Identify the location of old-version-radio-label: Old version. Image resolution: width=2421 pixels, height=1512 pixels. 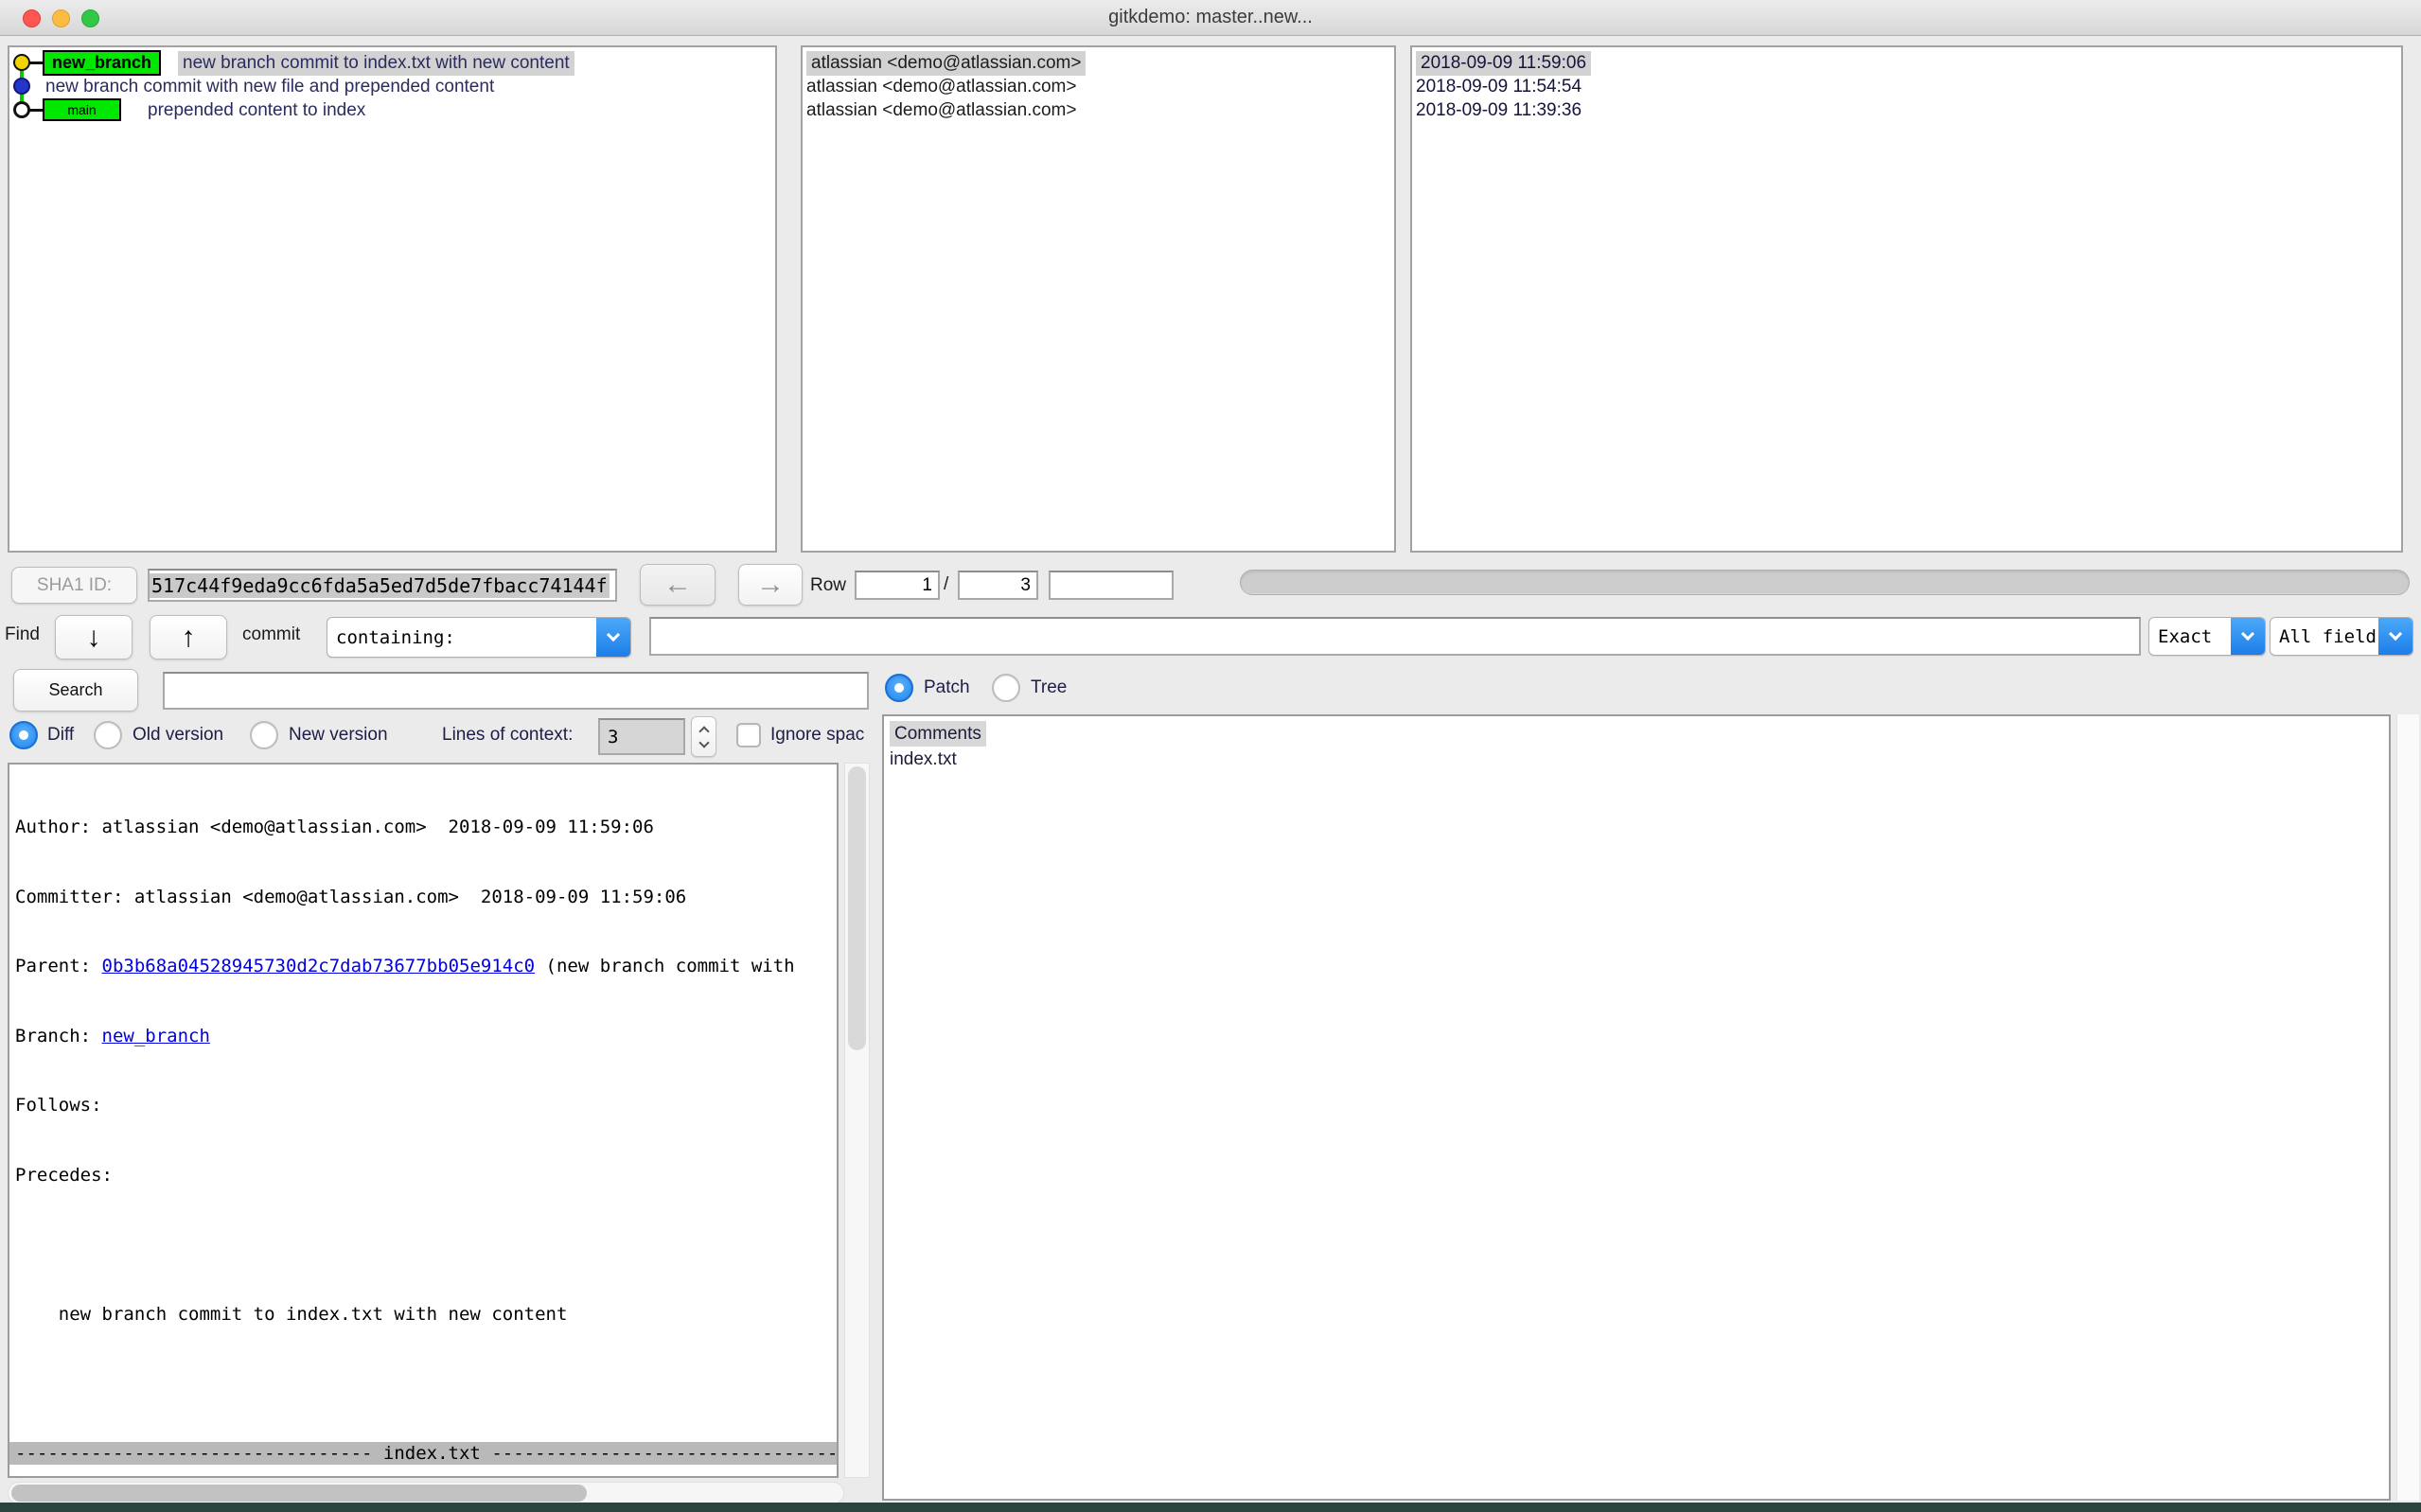
(179, 735).